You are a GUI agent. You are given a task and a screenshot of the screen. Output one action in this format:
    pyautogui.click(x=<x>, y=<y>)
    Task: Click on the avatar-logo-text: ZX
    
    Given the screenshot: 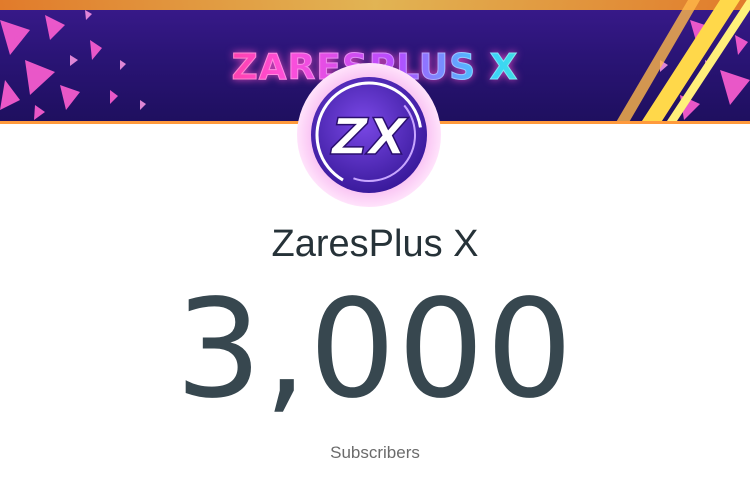 What is the action you would take?
    pyautogui.click(x=369, y=137)
    